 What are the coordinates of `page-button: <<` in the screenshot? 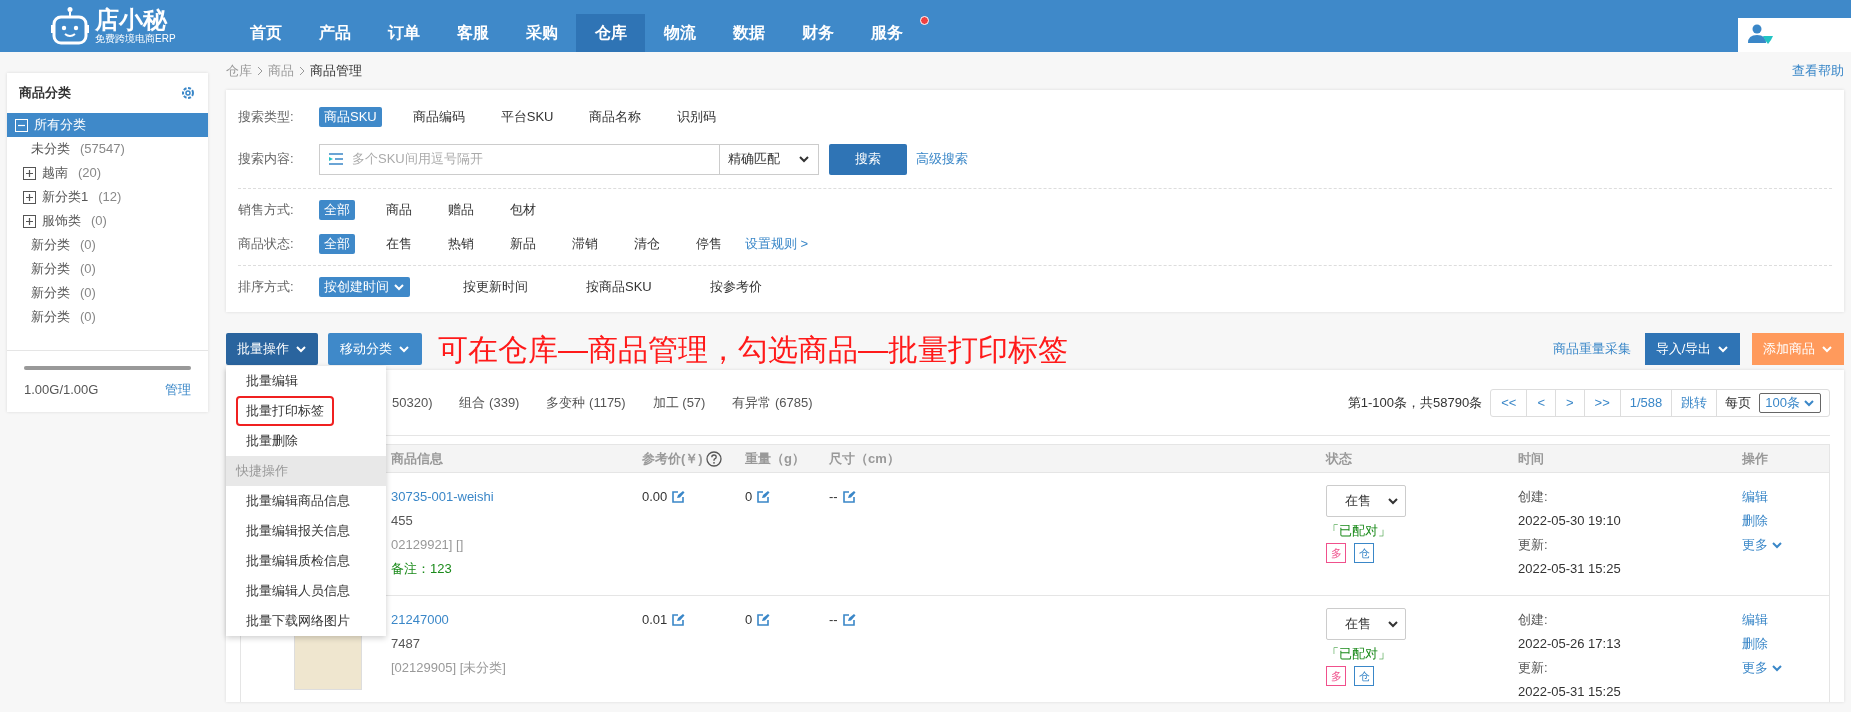 It's located at (1509, 402).